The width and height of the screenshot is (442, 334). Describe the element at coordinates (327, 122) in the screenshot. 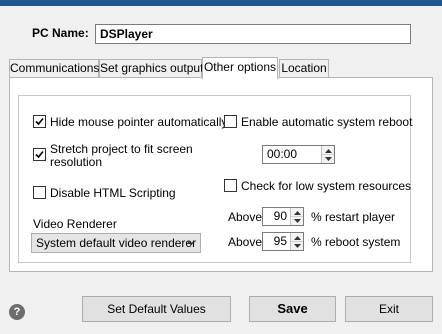

I see `auto-reboot-label: Enable automatic system reboot` at that location.